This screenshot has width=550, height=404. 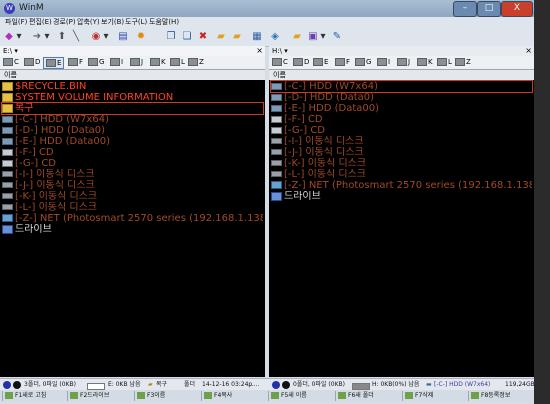 What do you see at coordinates (136, 22) in the screenshot?
I see `menu-tools: 도구(L)` at bounding box center [136, 22].